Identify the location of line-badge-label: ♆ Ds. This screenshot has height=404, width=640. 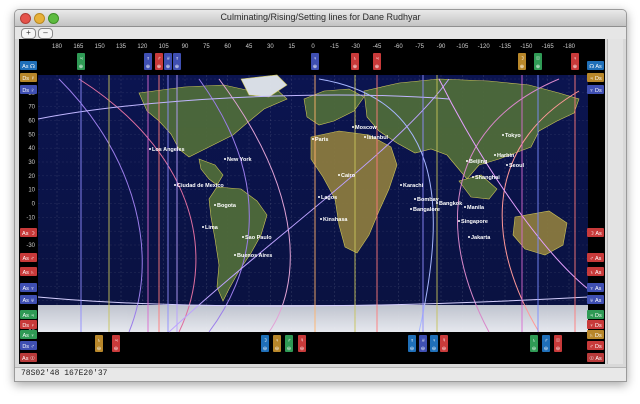
(595, 91).